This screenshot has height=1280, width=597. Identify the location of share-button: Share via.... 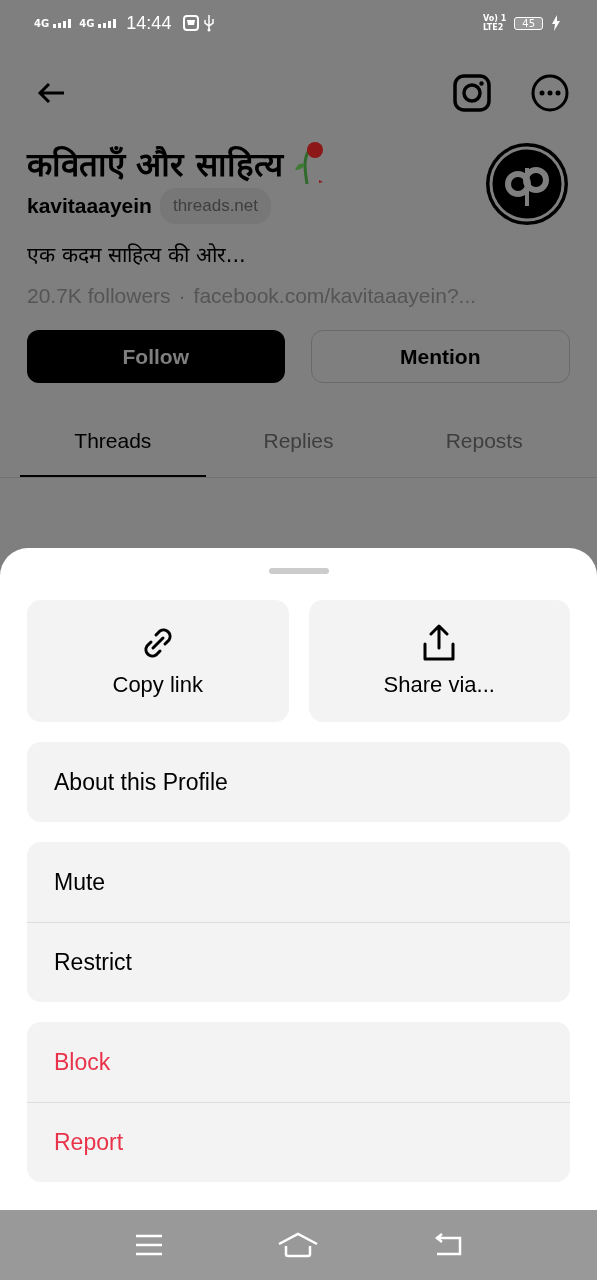
(439, 661).